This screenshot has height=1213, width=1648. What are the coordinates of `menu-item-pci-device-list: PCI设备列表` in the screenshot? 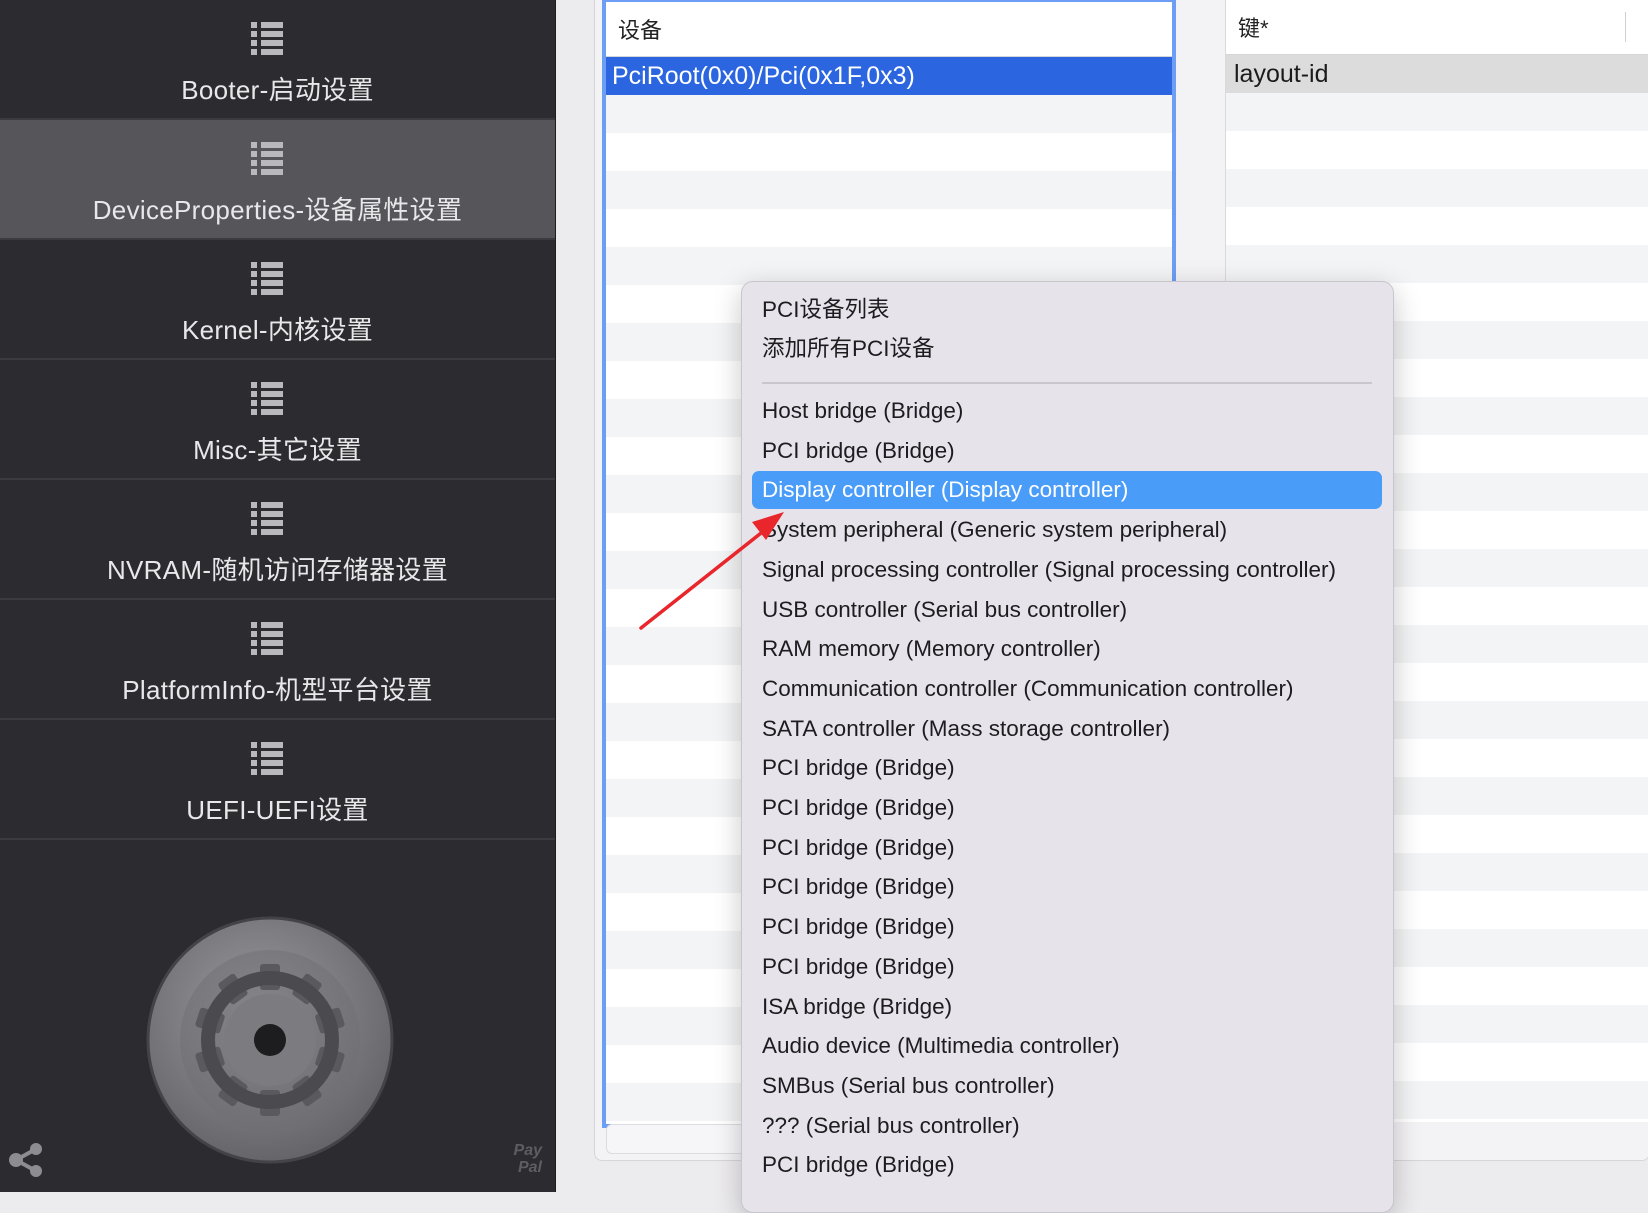 It's located at (1067, 310).